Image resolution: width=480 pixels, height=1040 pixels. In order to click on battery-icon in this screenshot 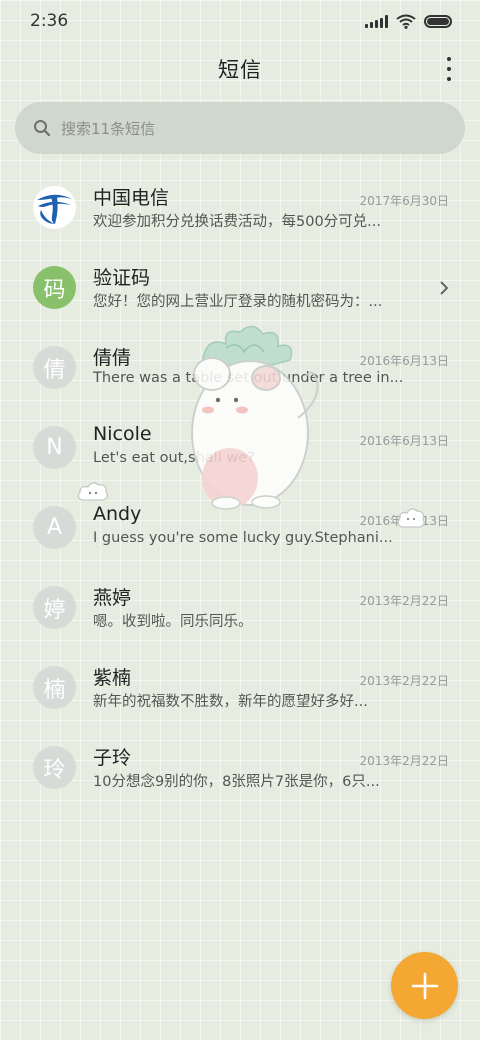, I will do `click(438, 21)`.